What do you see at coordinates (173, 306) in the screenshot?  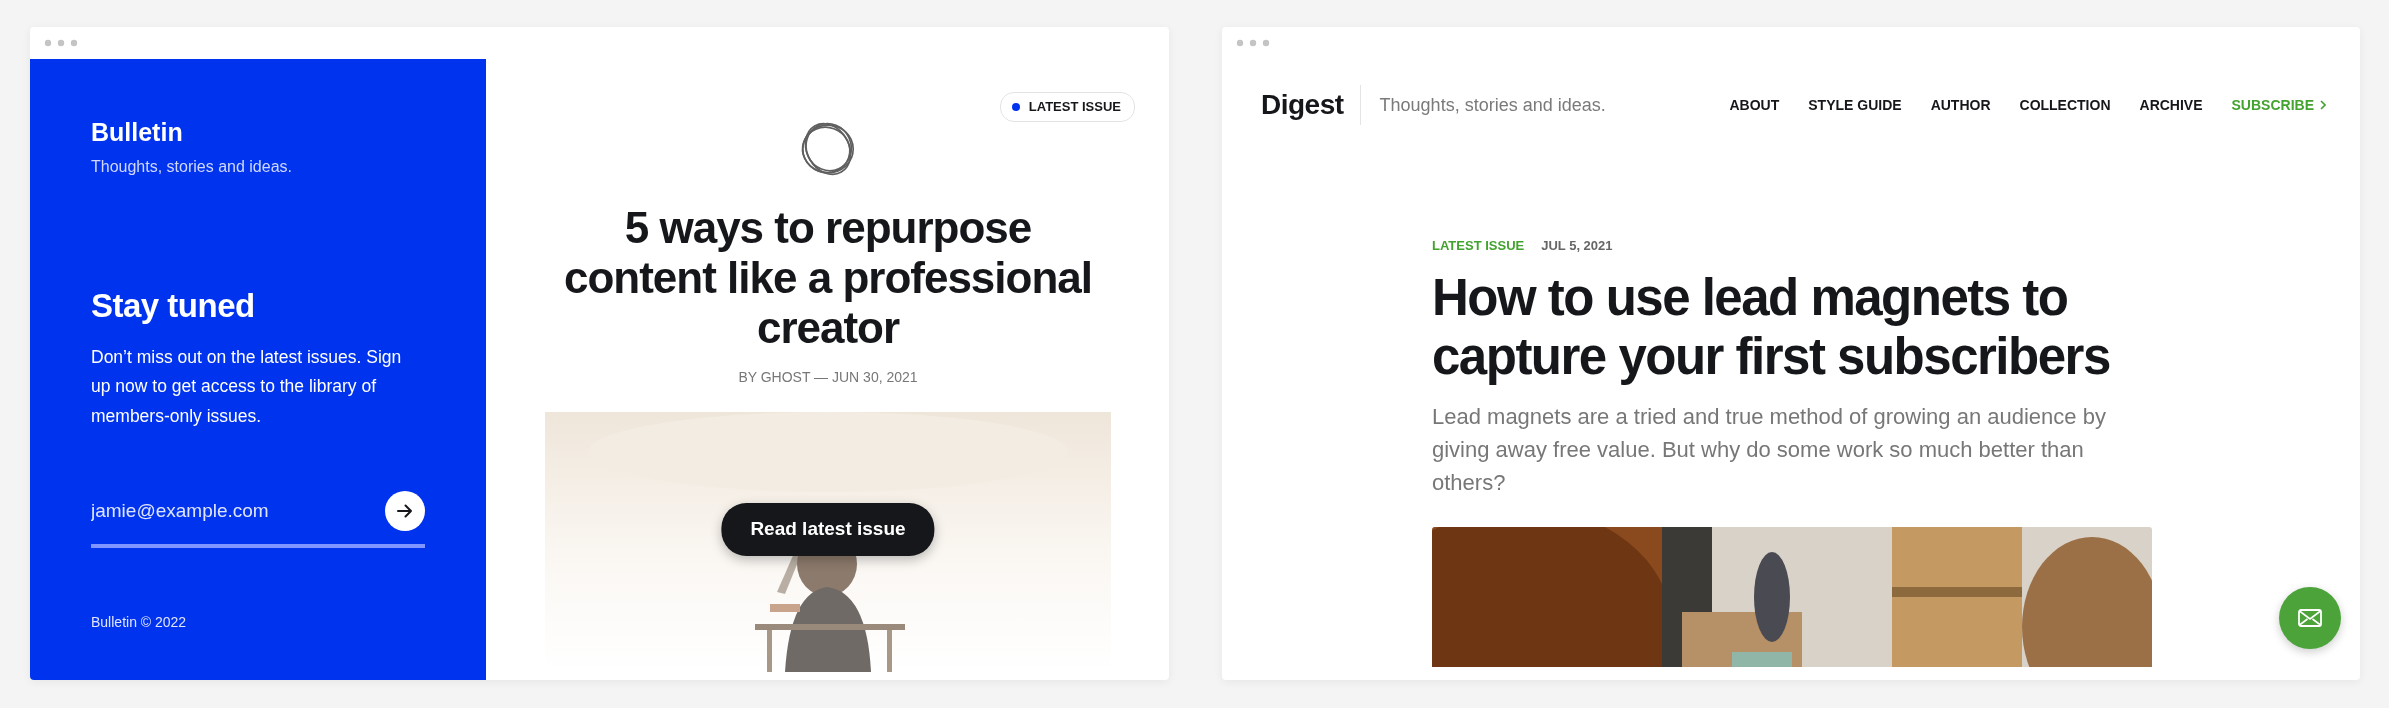 I see `section-heading: Stay tuned` at bounding box center [173, 306].